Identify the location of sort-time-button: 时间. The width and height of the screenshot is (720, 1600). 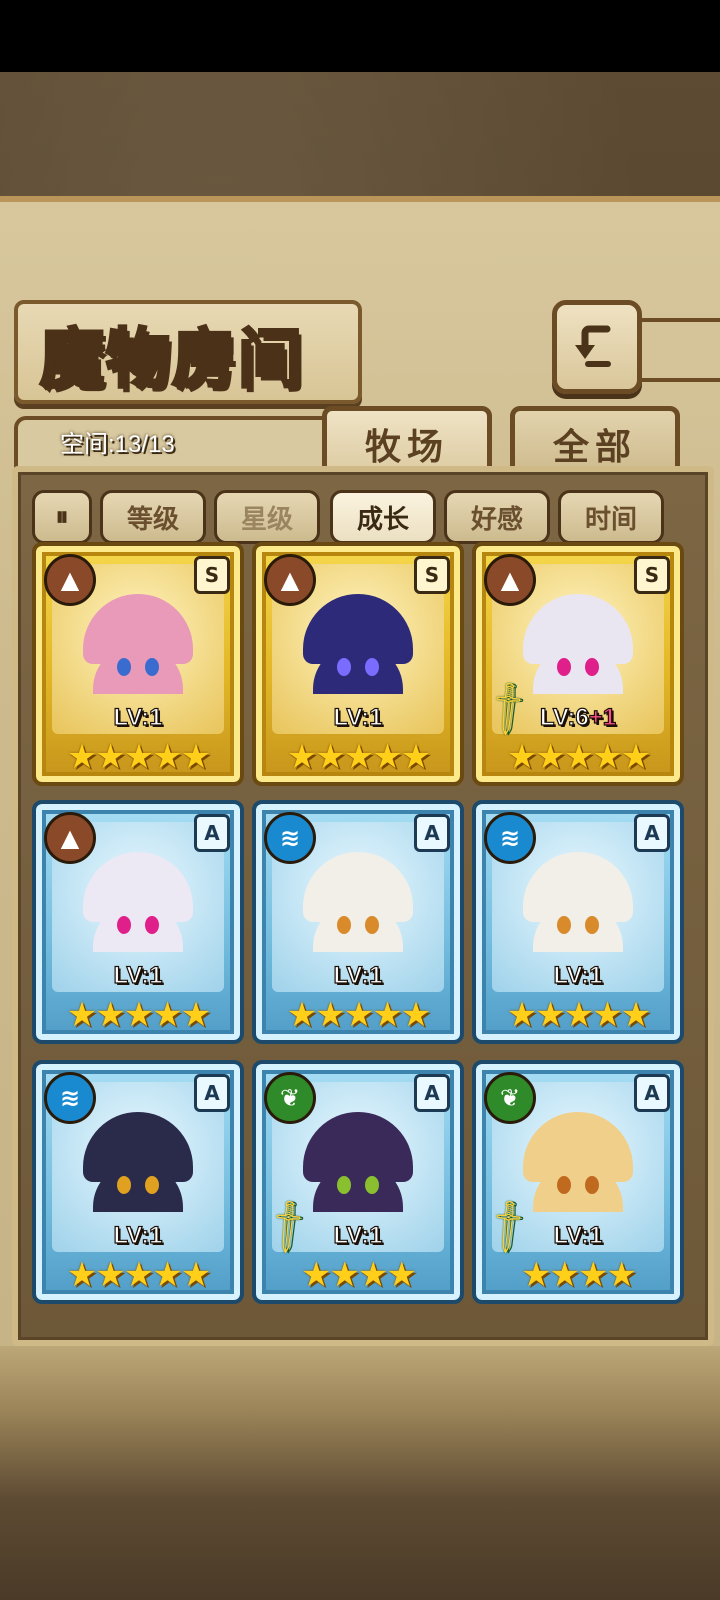
(611, 517).